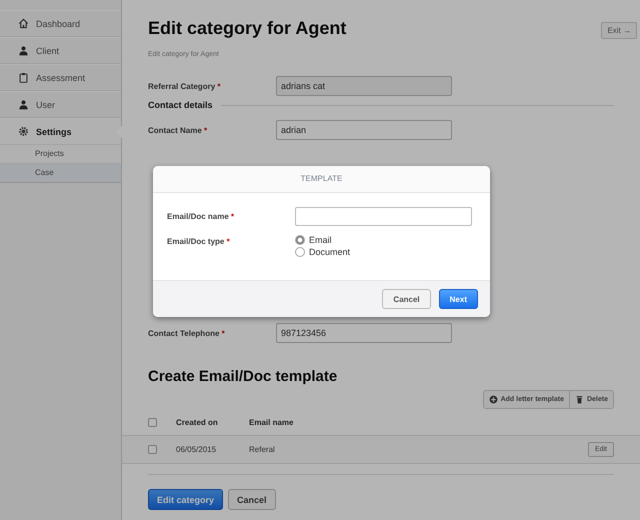 The height and width of the screenshot is (520, 640). I want to click on field-label: Email/Doc type *, so click(199, 241).